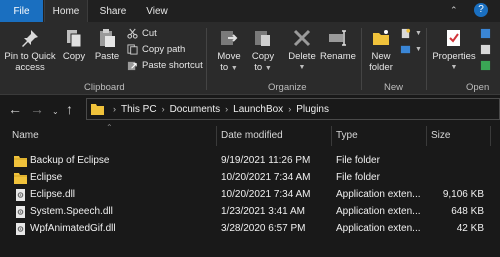 This screenshot has height=257, width=500. Describe the element at coordinates (132, 49) in the screenshot. I see `copy-path-icon` at that location.